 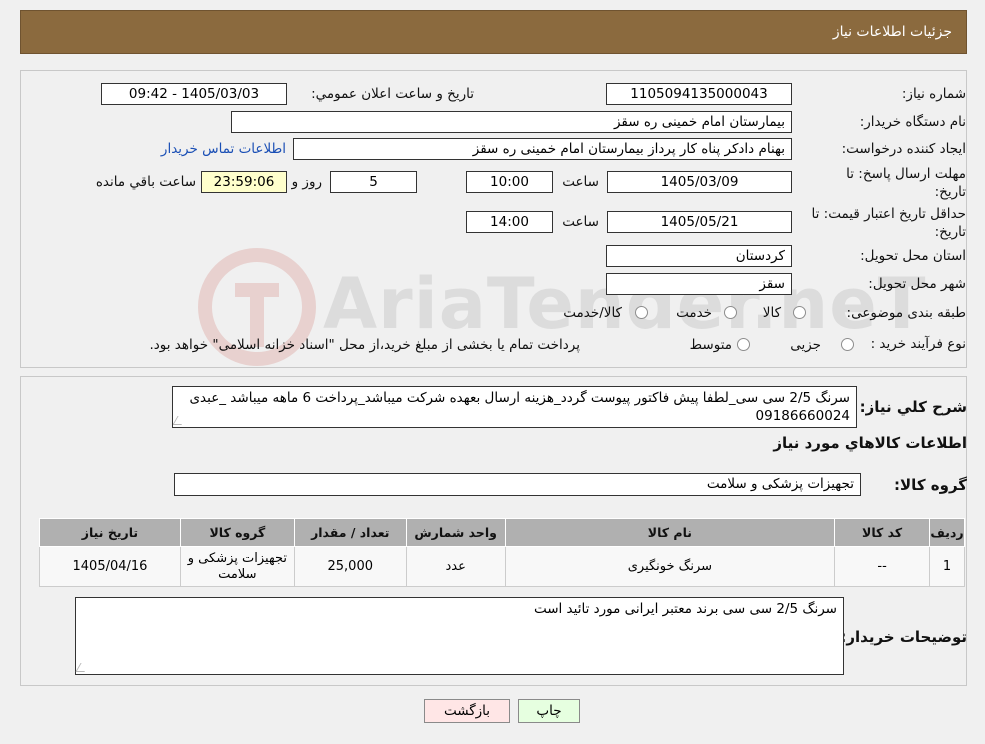 I want to click on deadline-label: مهلت ارسال پاسخ: تا, so click(x=906, y=174).